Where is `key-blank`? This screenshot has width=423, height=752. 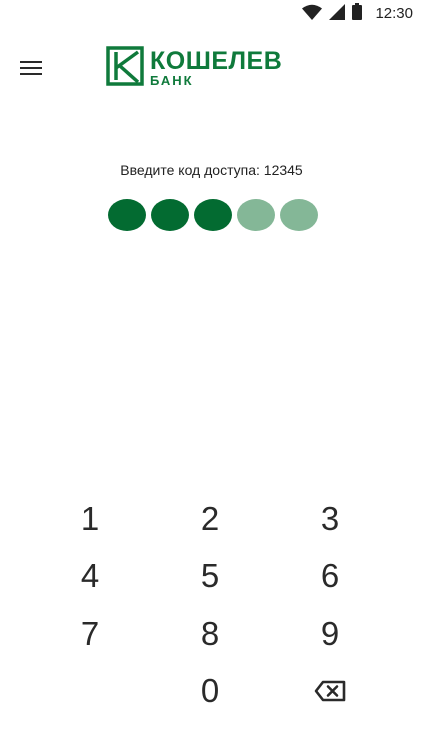 key-blank is located at coordinates (90, 692).